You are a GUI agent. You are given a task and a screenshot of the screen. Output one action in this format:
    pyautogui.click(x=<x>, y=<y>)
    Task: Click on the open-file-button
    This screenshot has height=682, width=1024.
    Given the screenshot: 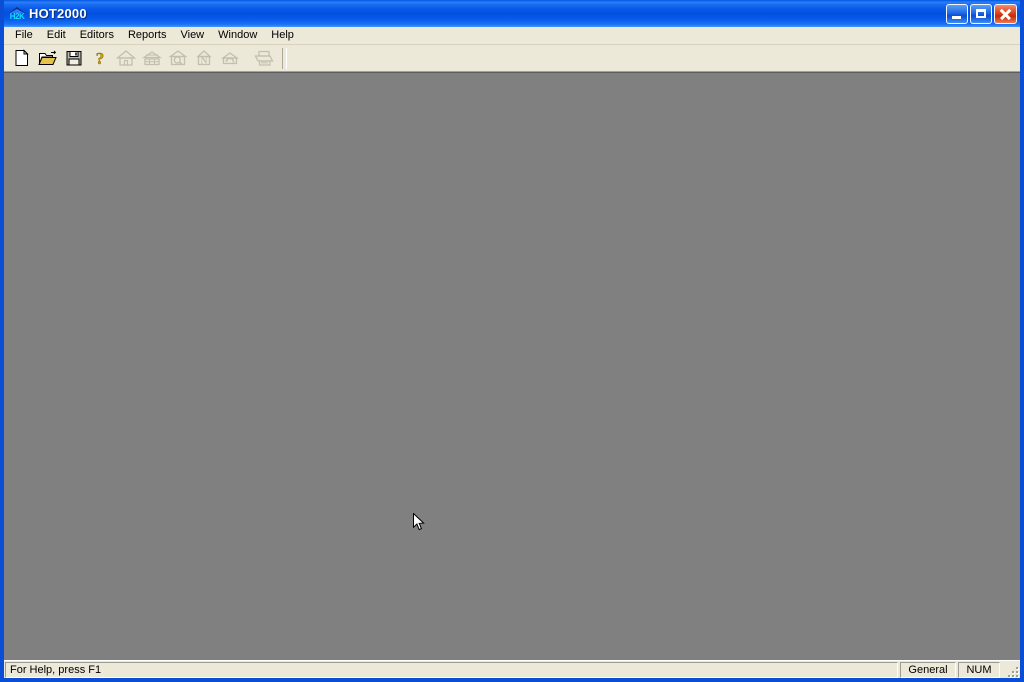 What is the action you would take?
    pyautogui.click(x=48, y=58)
    